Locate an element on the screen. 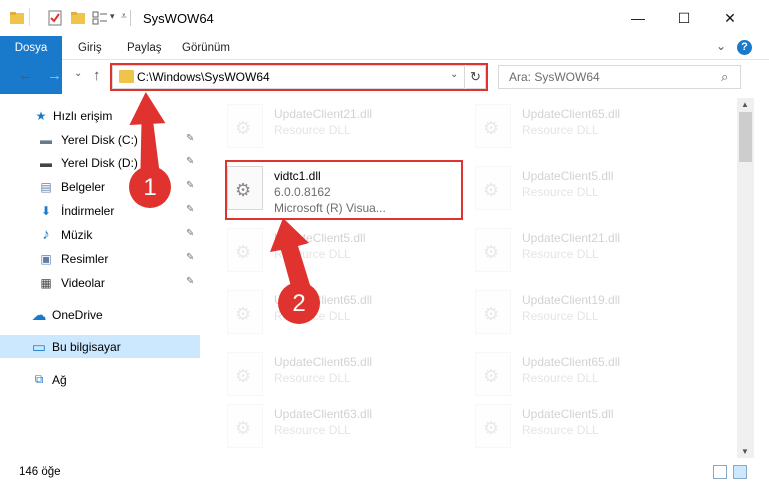  file-item: ⚙ UpdateClient63.dll Resource DLL is located at coordinates (335, 427).